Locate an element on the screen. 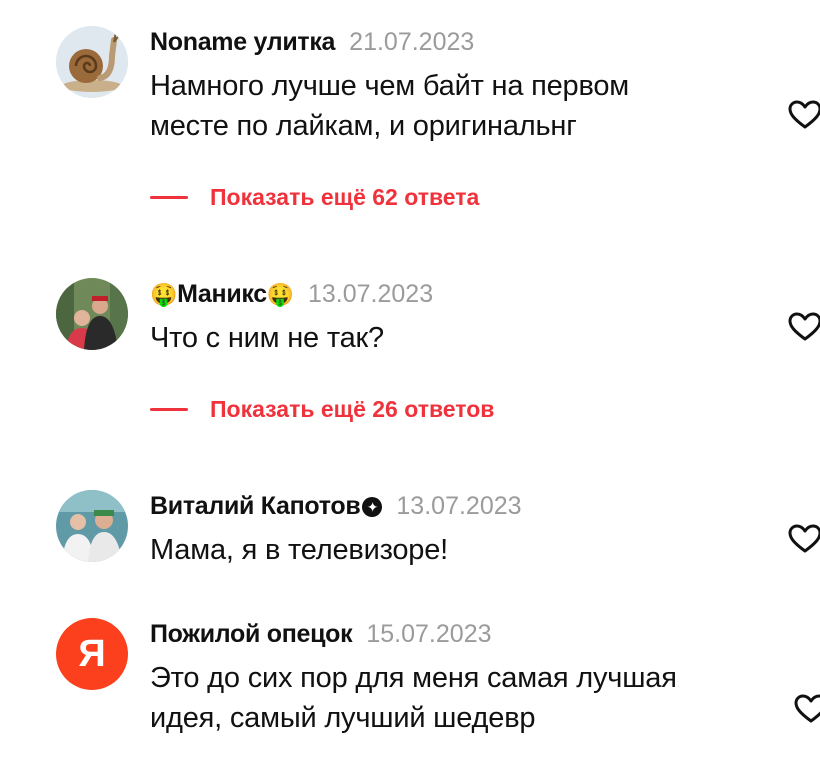 This screenshot has height=778, width=820. author-name: Noname улитка is located at coordinates (242, 42).